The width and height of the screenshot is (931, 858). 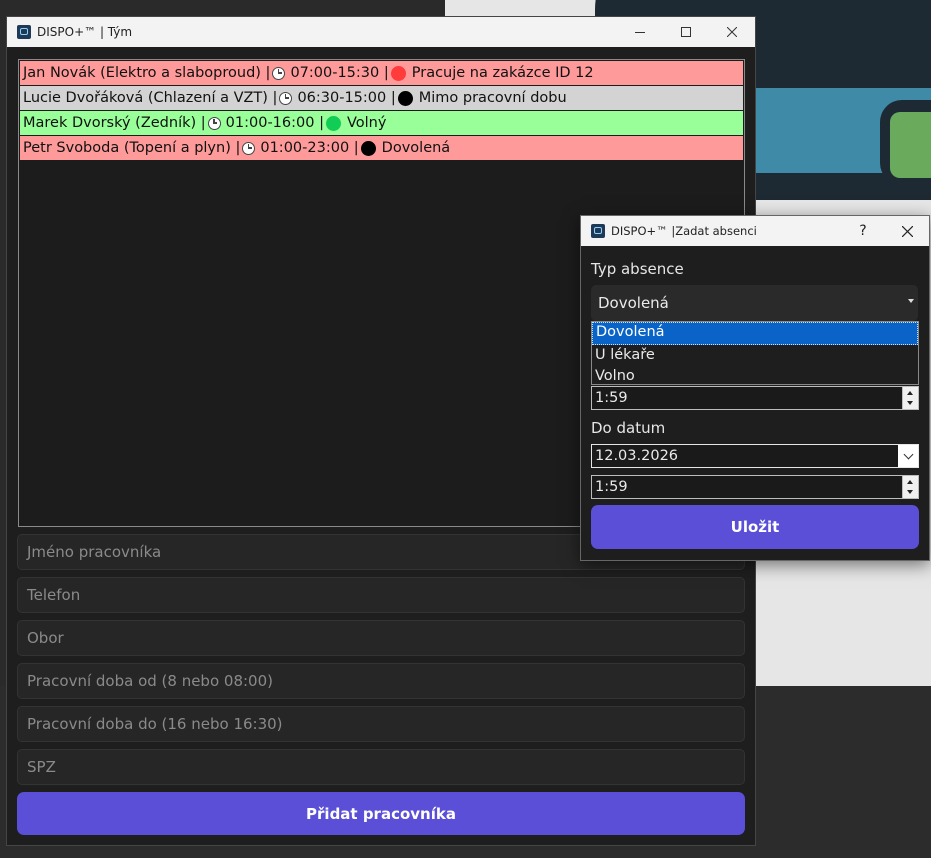 What do you see at coordinates (381, 595) in the screenshot?
I see `phone-input: Telefon` at bounding box center [381, 595].